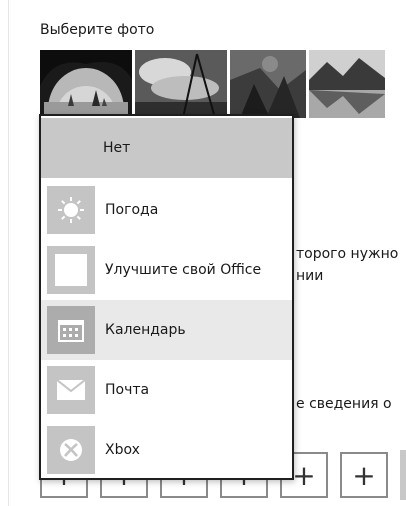 Image resolution: width=406 pixels, height=506 pixels. I want to click on office-icon, so click(71, 270).